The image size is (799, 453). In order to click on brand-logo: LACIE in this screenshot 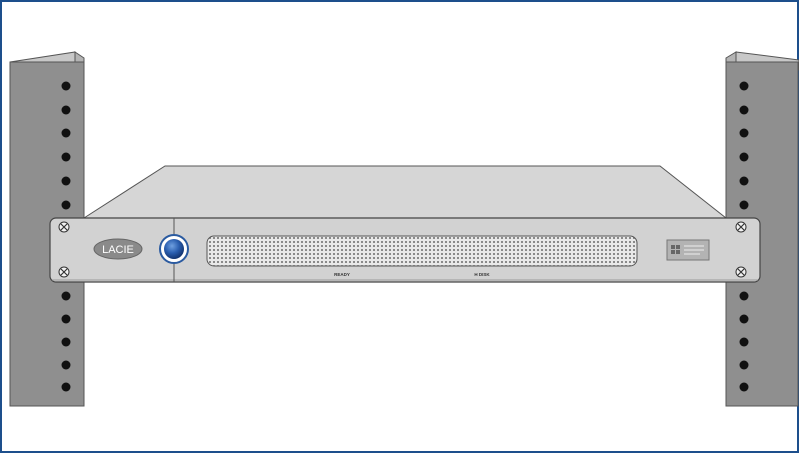, I will do `click(118, 249)`.